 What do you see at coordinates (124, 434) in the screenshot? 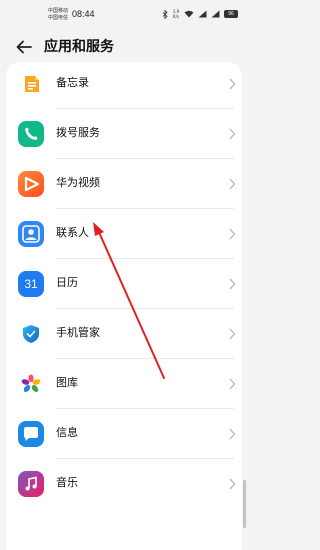
I see `list-item-messages: 信息` at bounding box center [124, 434].